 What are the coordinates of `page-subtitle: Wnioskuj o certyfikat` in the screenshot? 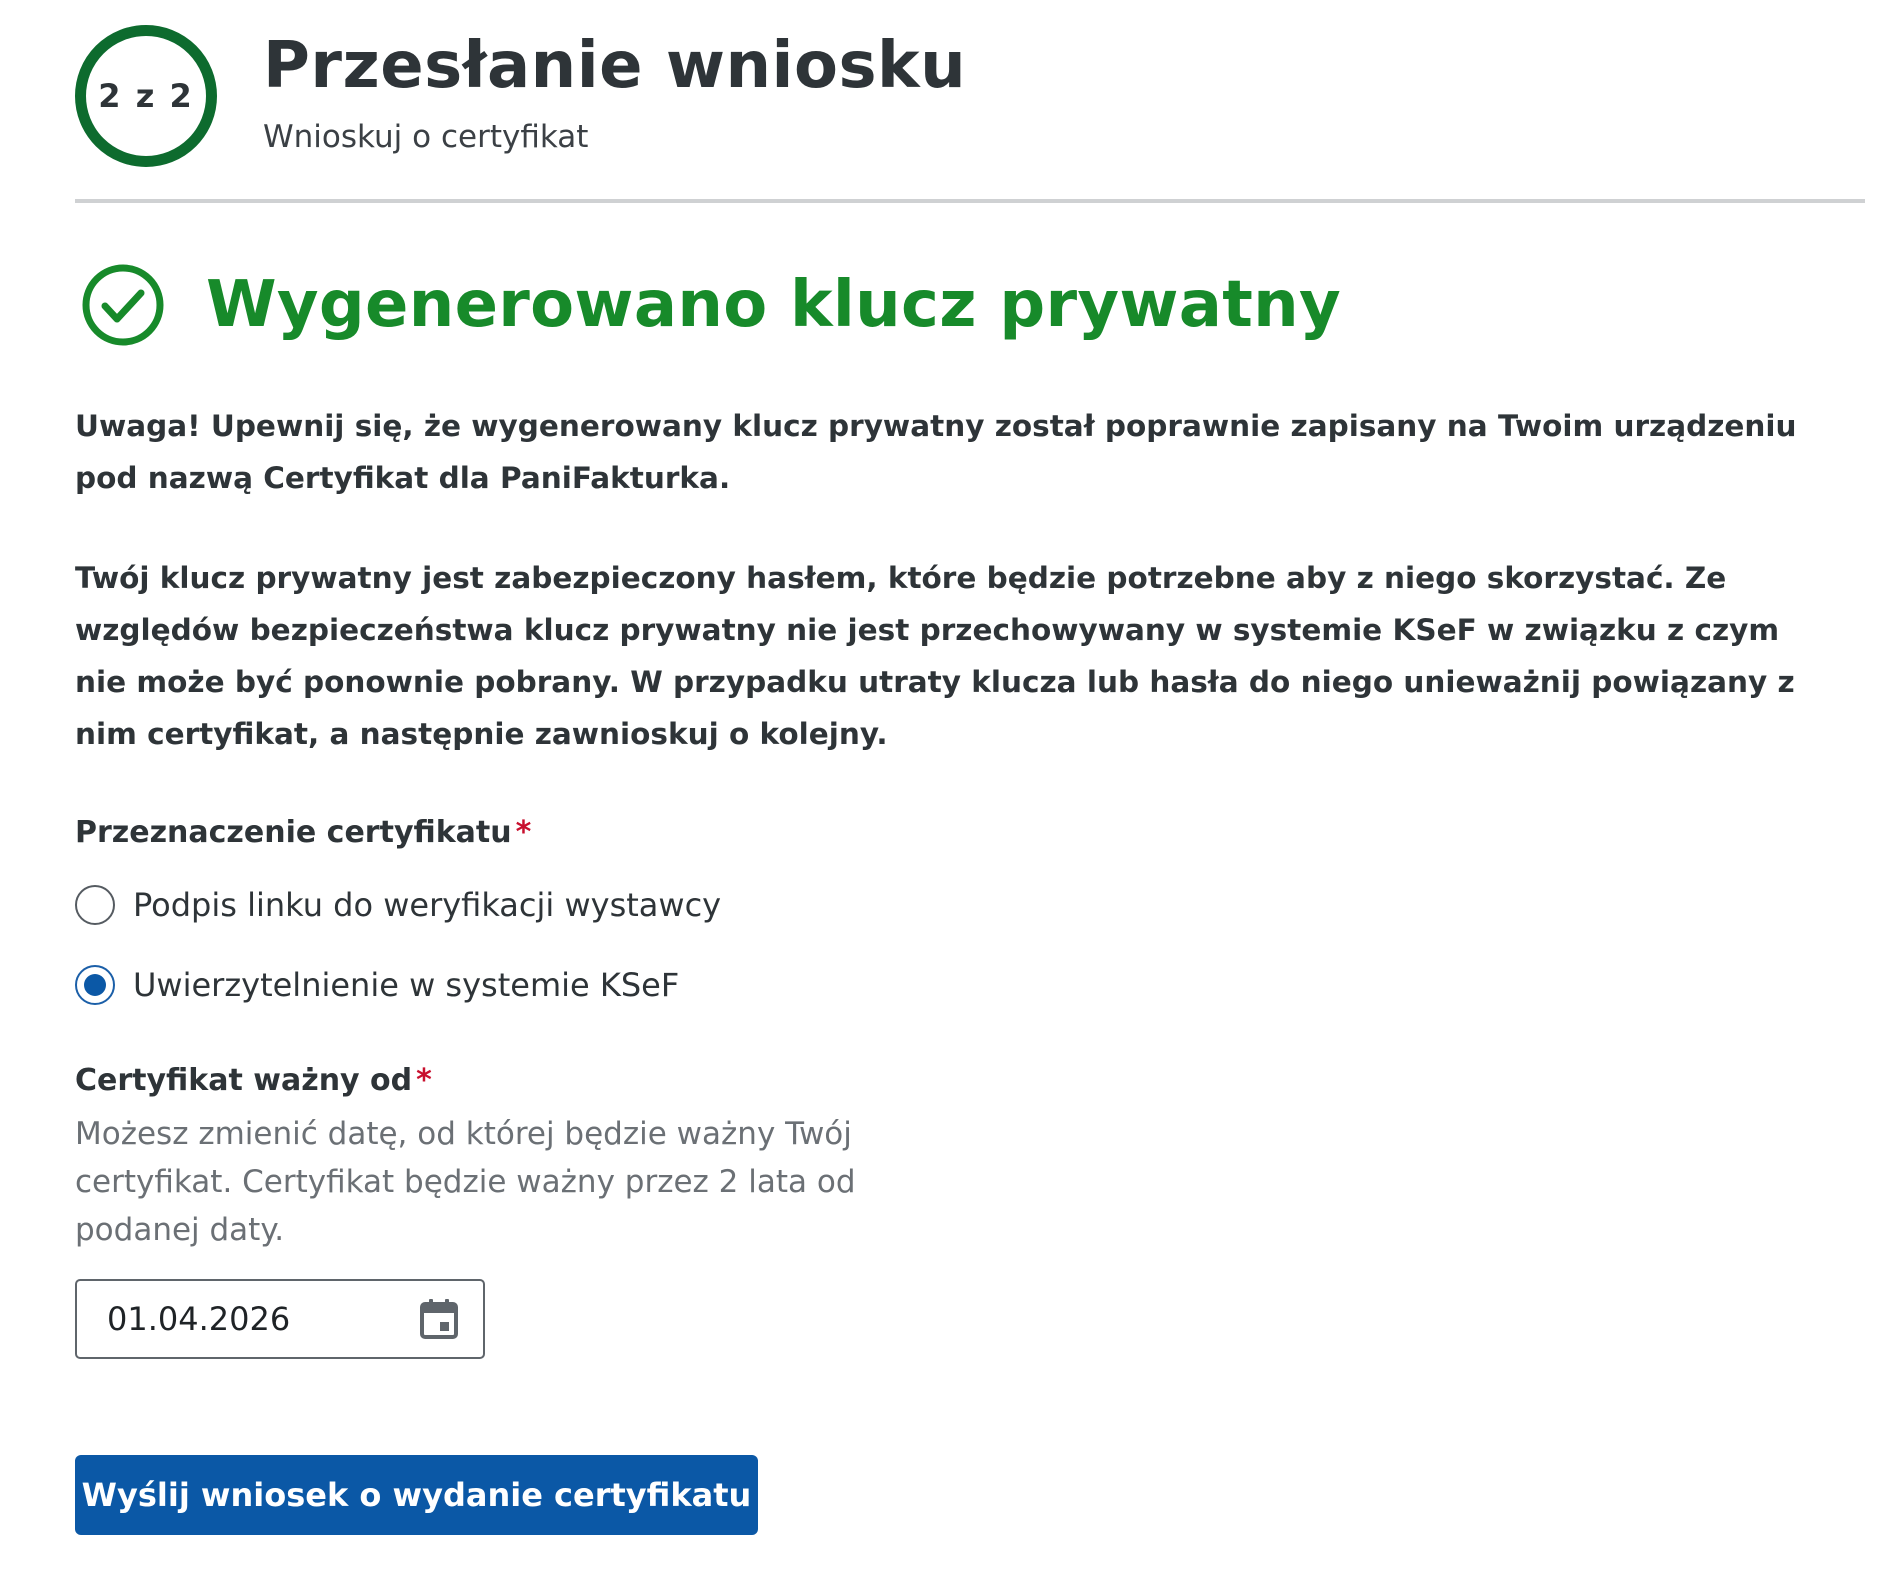 It's located at (426, 137).